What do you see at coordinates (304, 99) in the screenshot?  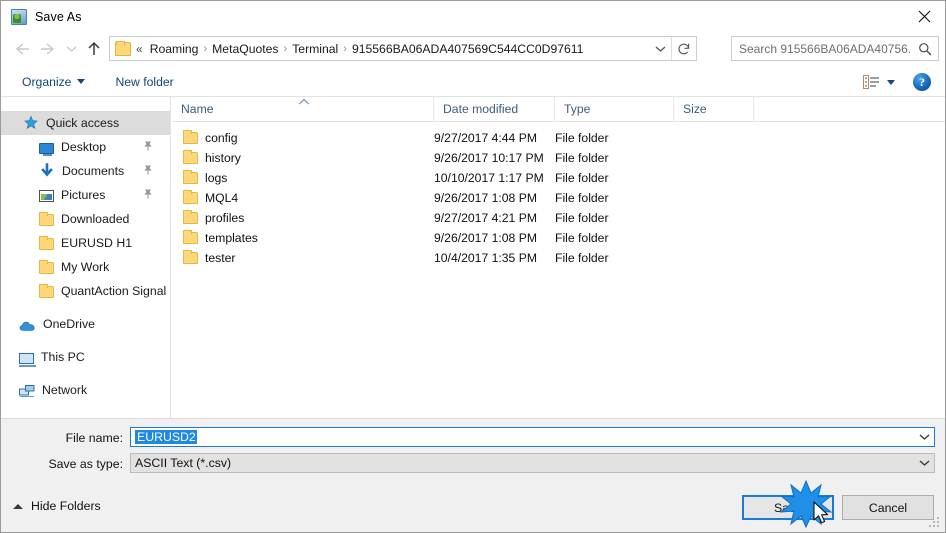 I see `sort-ascending-icon` at bounding box center [304, 99].